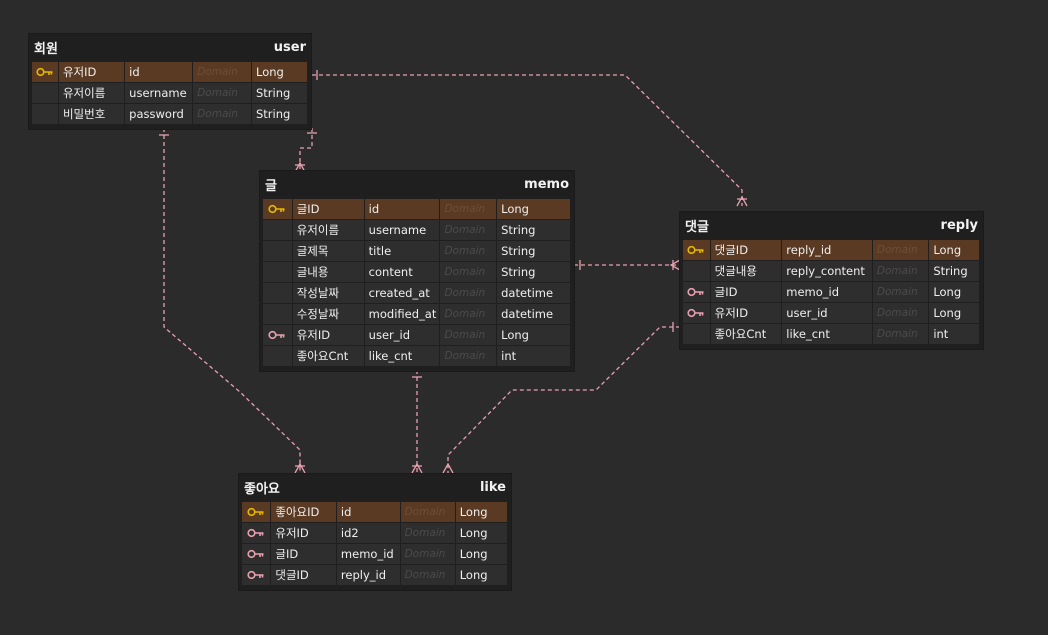 This screenshot has height=635, width=1048. I want to click on column-logical-name: 댓글내용, so click(746, 271).